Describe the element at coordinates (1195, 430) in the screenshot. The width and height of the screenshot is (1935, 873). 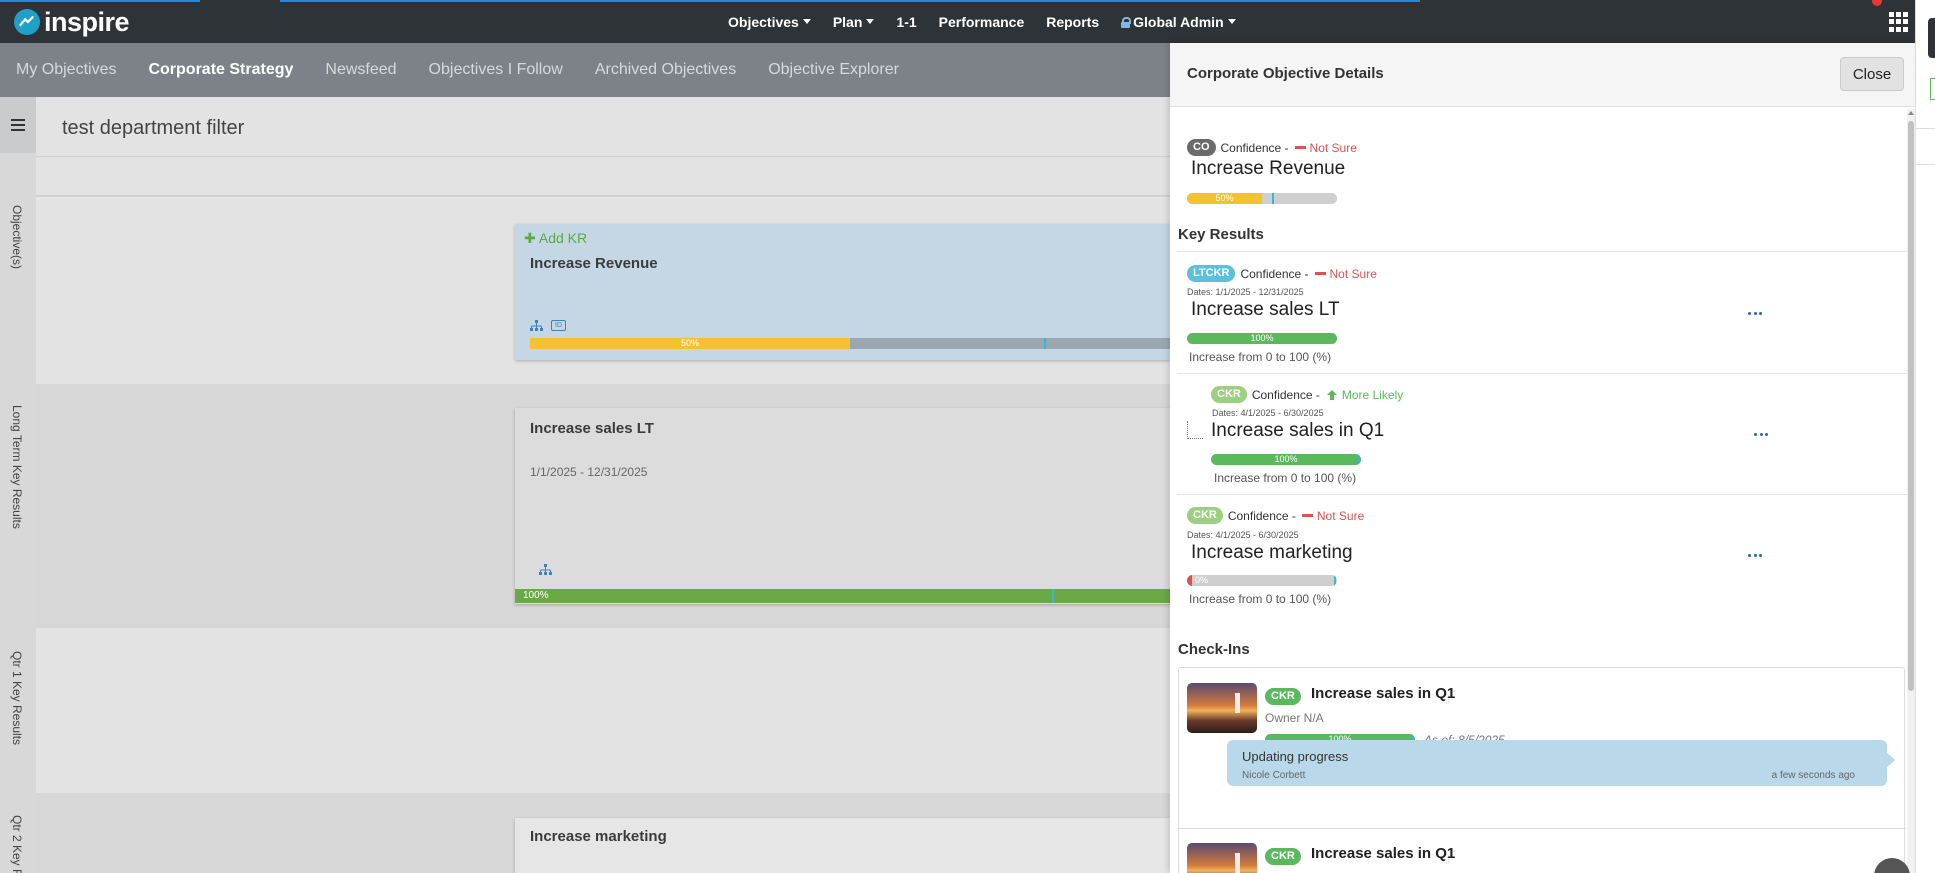
I see `tree-connector` at that location.